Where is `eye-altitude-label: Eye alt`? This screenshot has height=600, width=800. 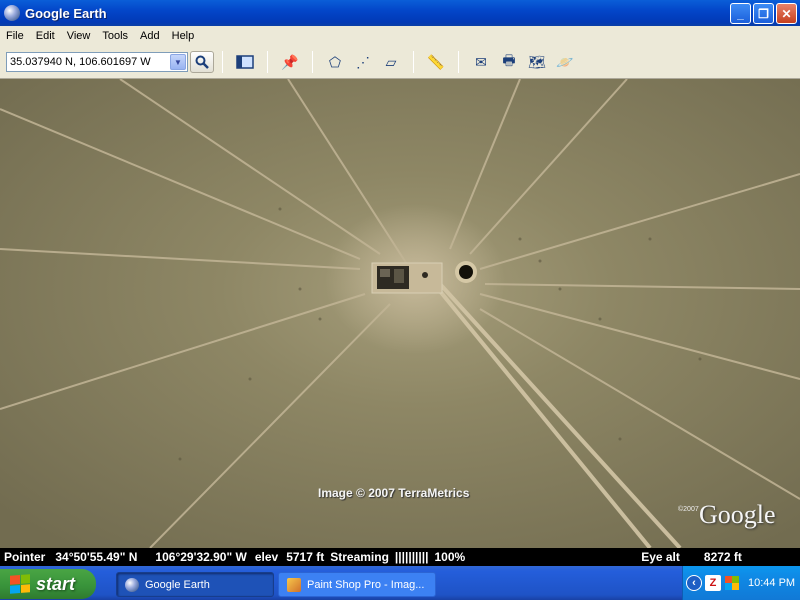 eye-altitude-label: Eye alt is located at coordinates (660, 557).